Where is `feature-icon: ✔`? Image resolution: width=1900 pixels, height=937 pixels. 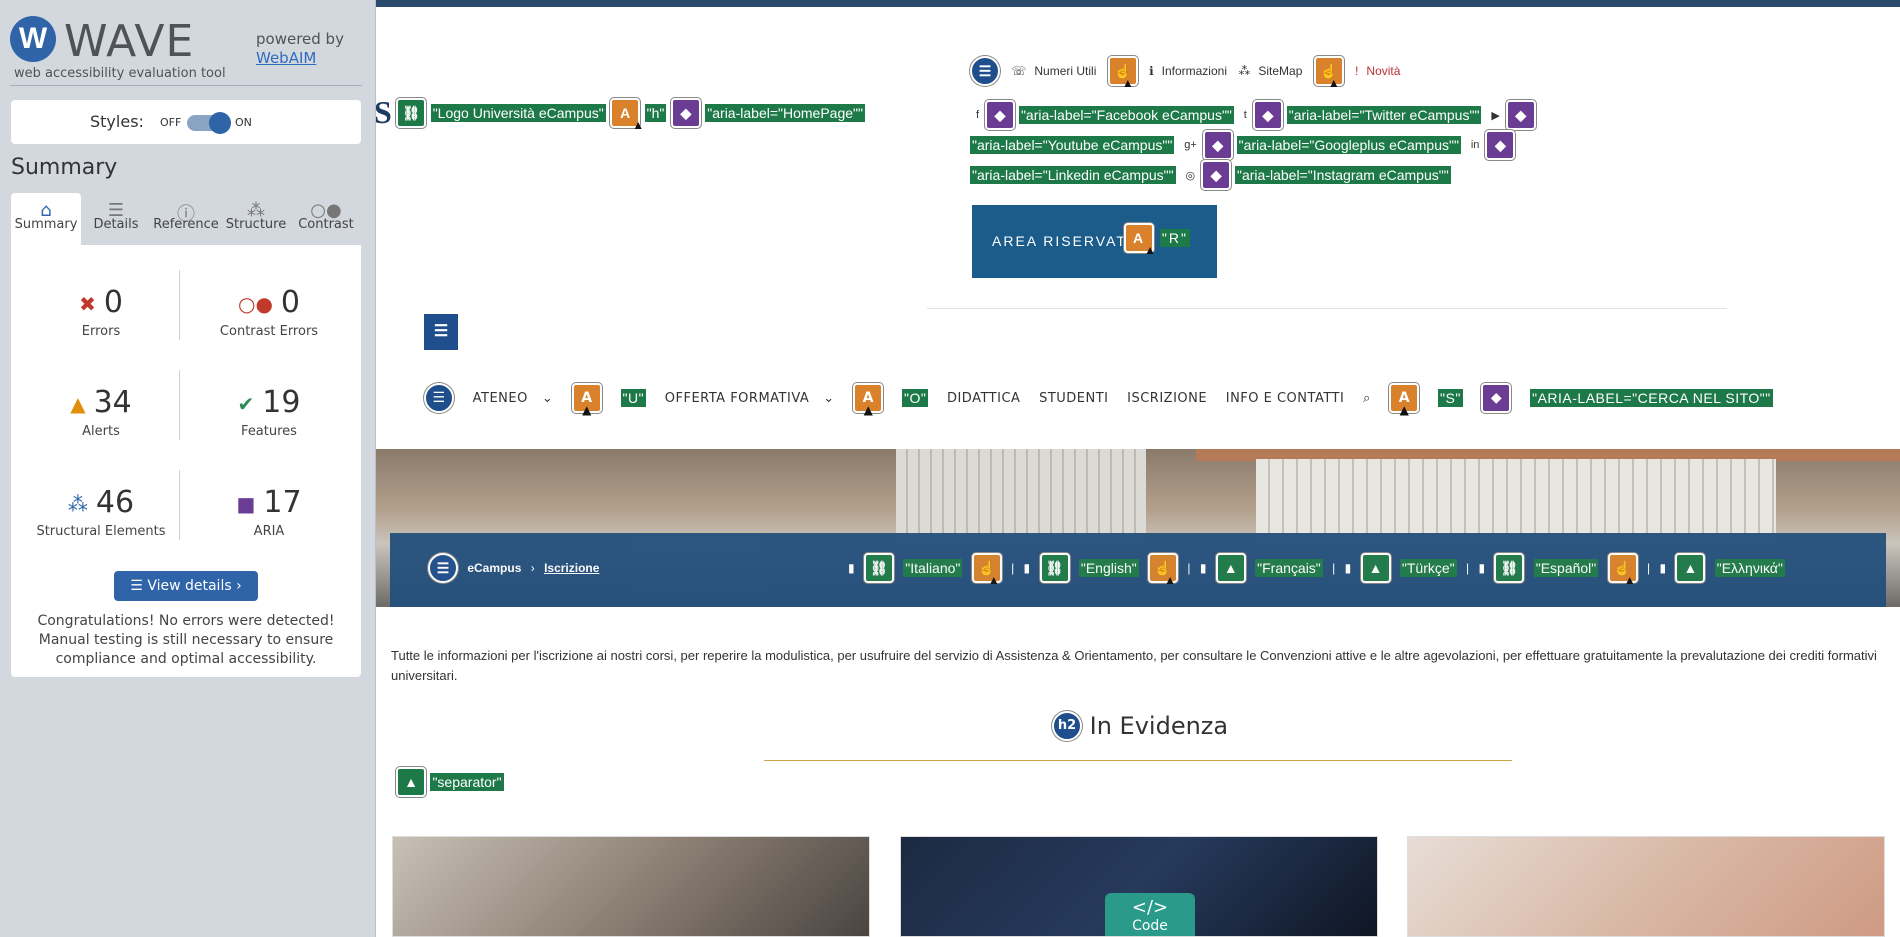 feature-icon: ✔ is located at coordinates (246, 403).